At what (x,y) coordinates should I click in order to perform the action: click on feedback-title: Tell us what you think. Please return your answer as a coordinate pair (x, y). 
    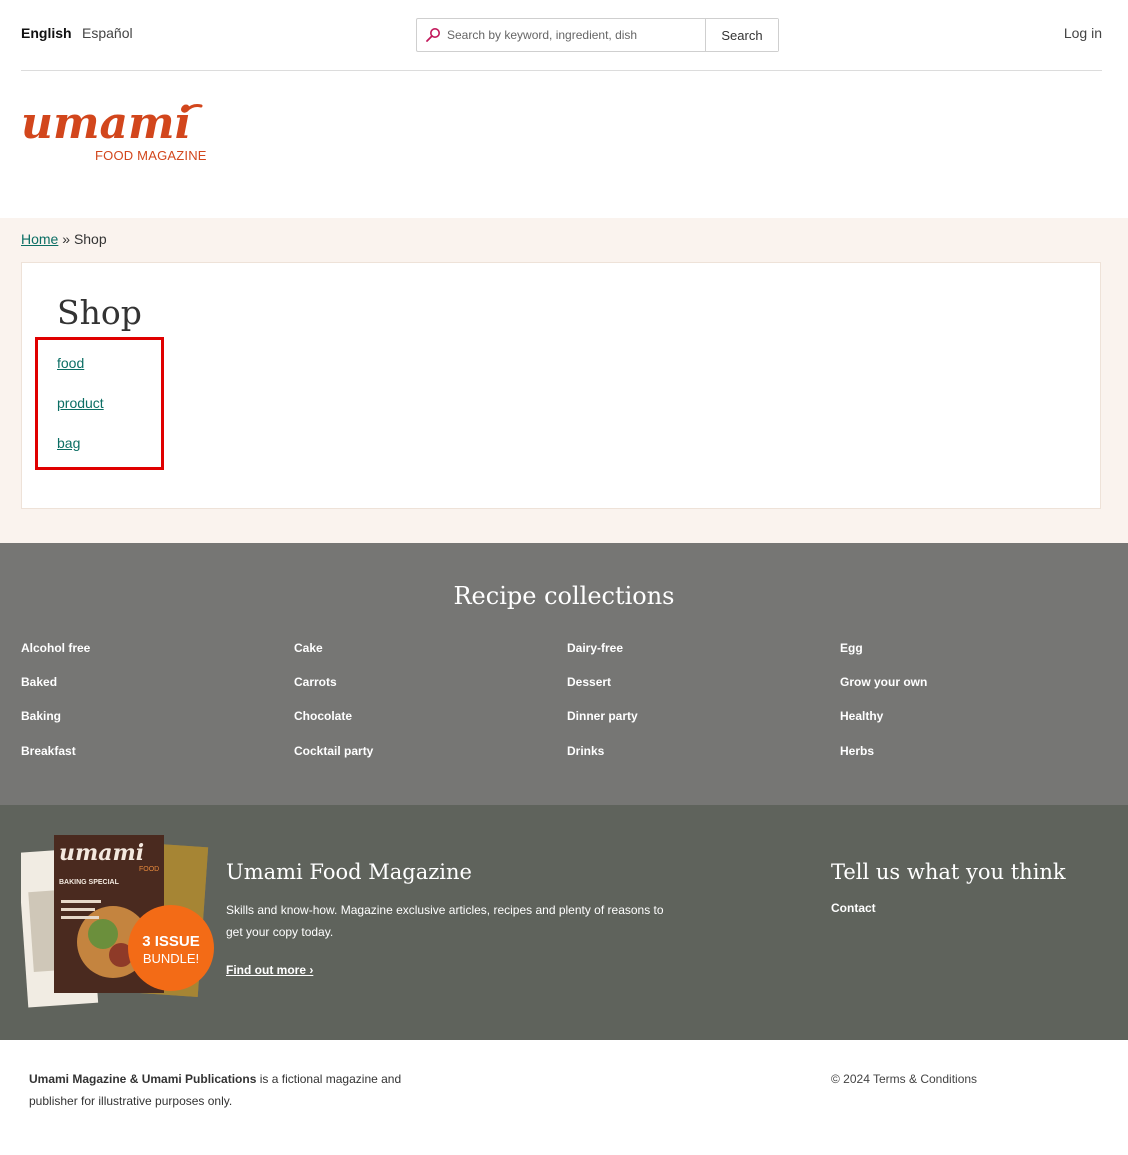
    Looking at the image, I should click on (948, 872).